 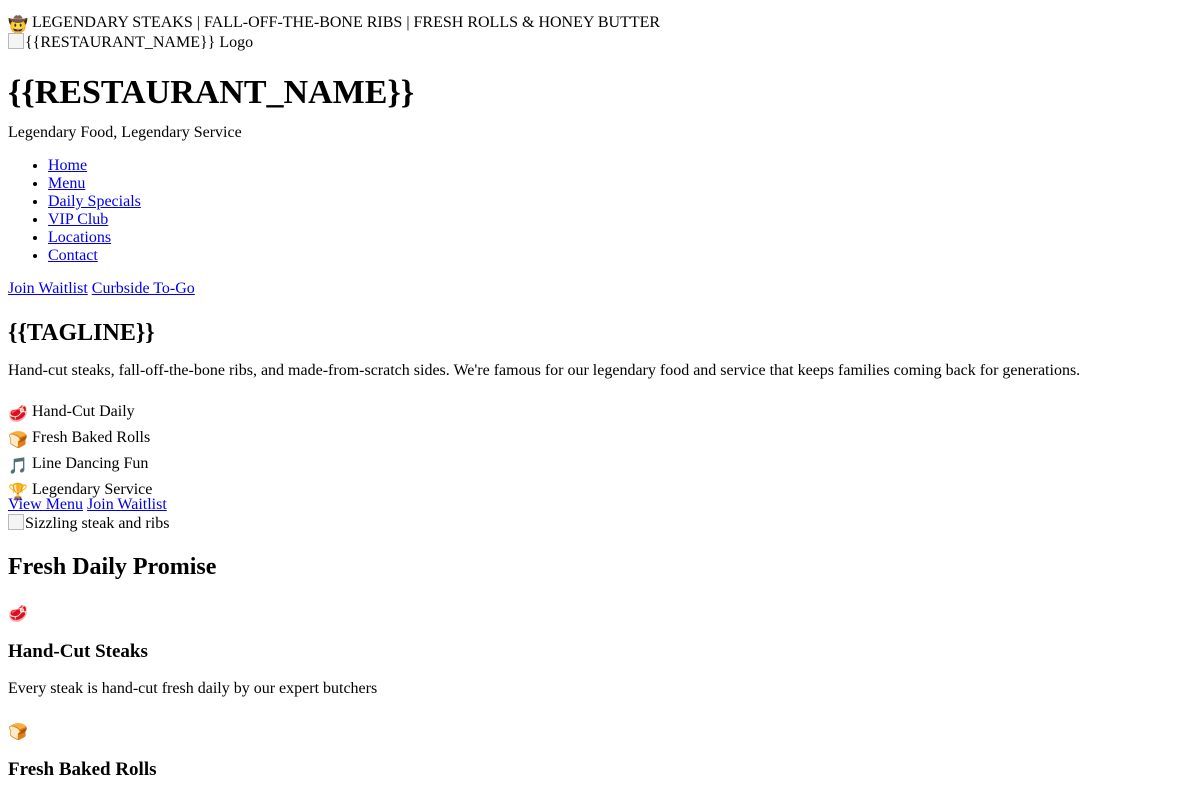 What do you see at coordinates (66, 183) in the screenshot?
I see `nav-link-menu: Menu` at bounding box center [66, 183].